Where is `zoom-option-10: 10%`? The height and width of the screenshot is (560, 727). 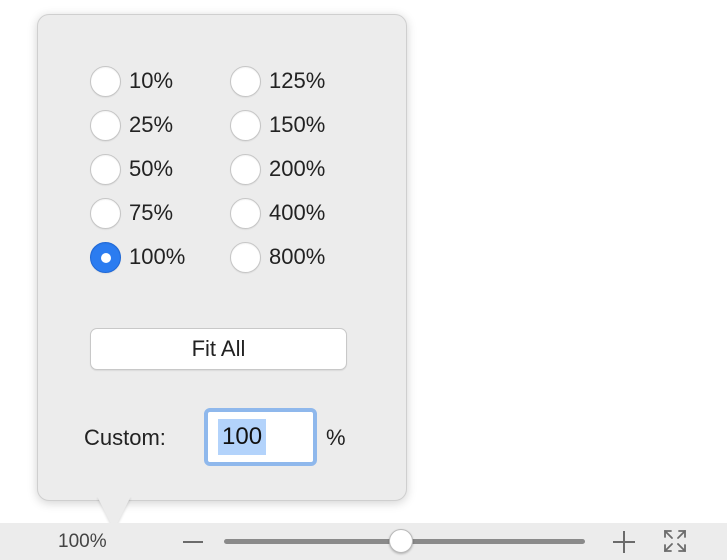 zoom-option-10: 10% is located at coordinates (160, 81).